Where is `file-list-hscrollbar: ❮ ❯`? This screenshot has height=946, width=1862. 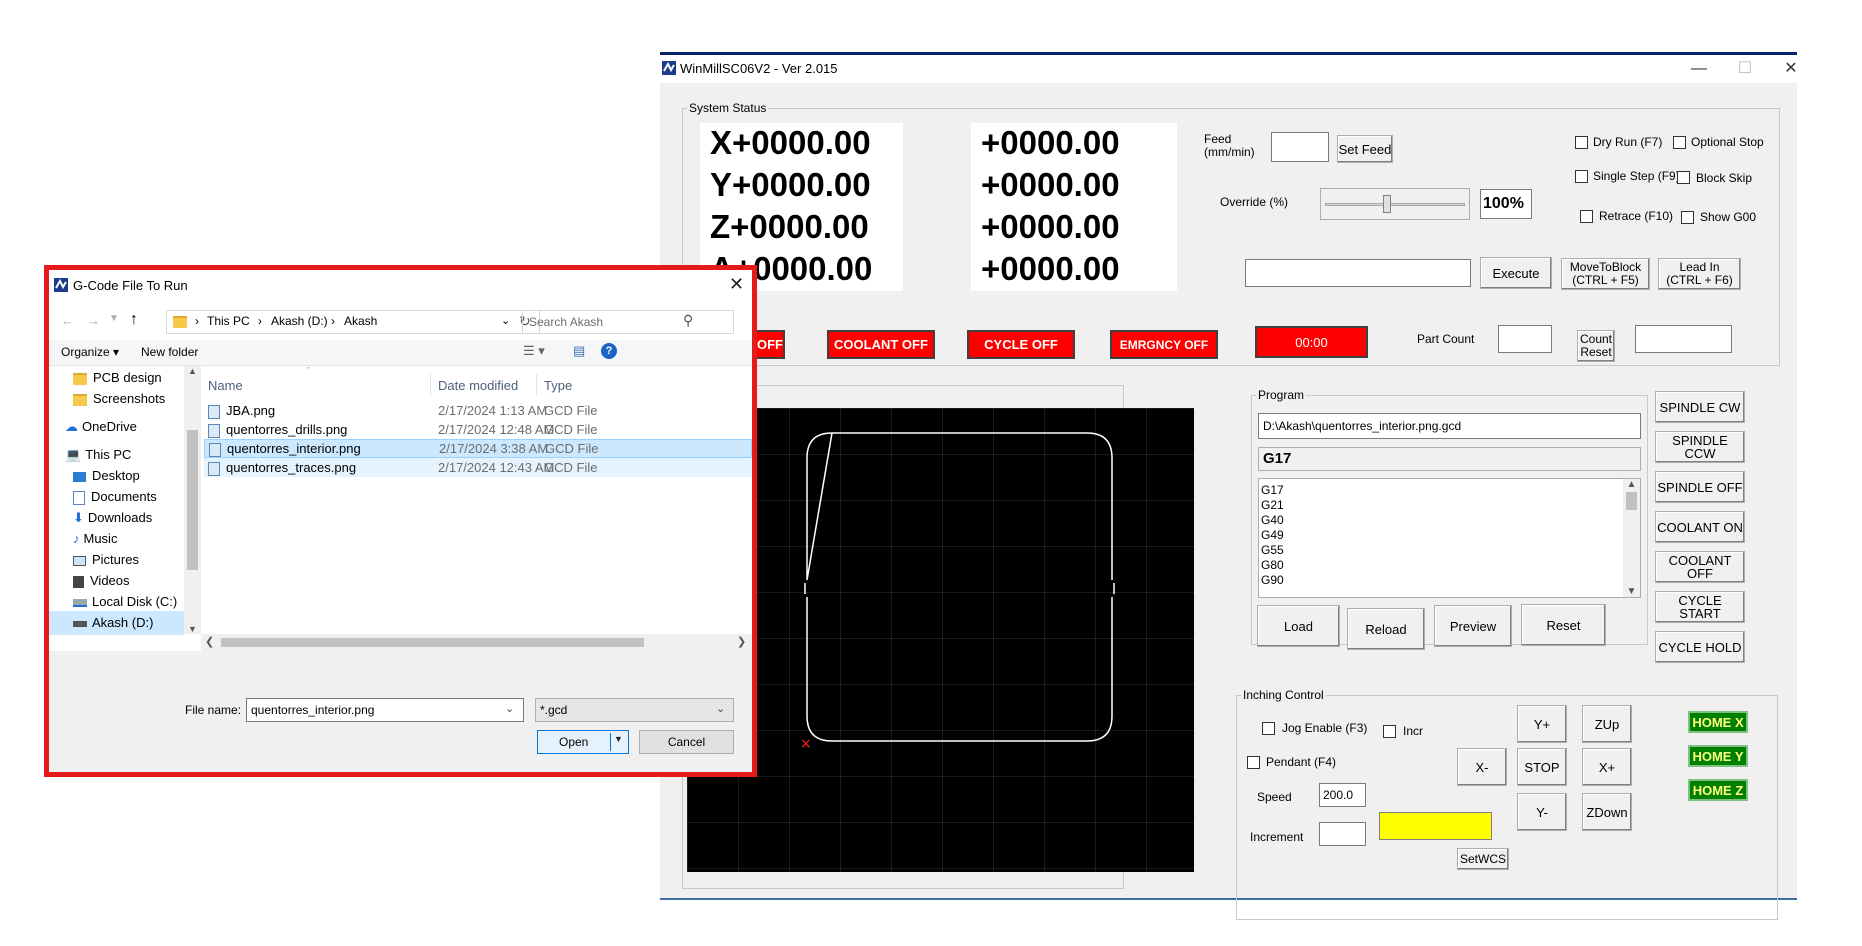 file-list-hscrollbar: ❮ ❯ is located at coordinates (476, 642).